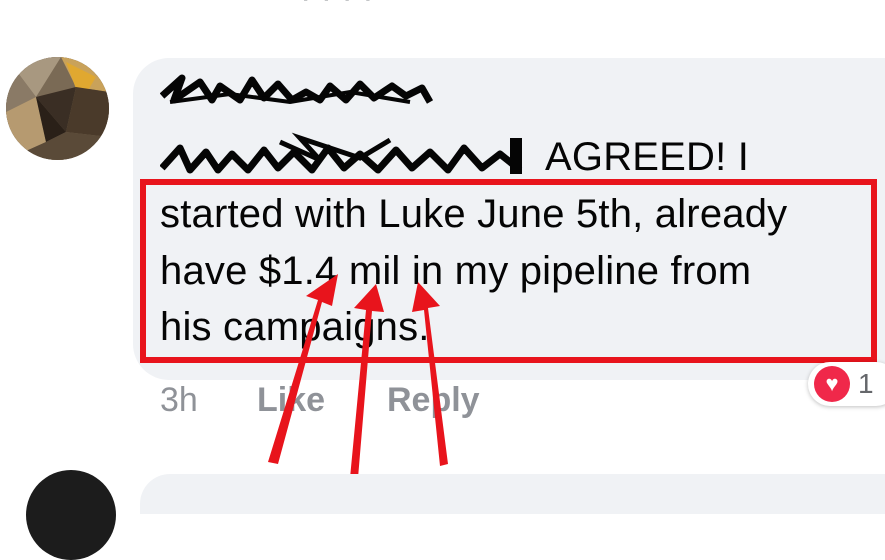 The width and height of the screenshot is (885, 560). What do you see at coordinates (866, 383) in the screenshot?
I see `reaction-count: 1` at bounding box center [866, 383].